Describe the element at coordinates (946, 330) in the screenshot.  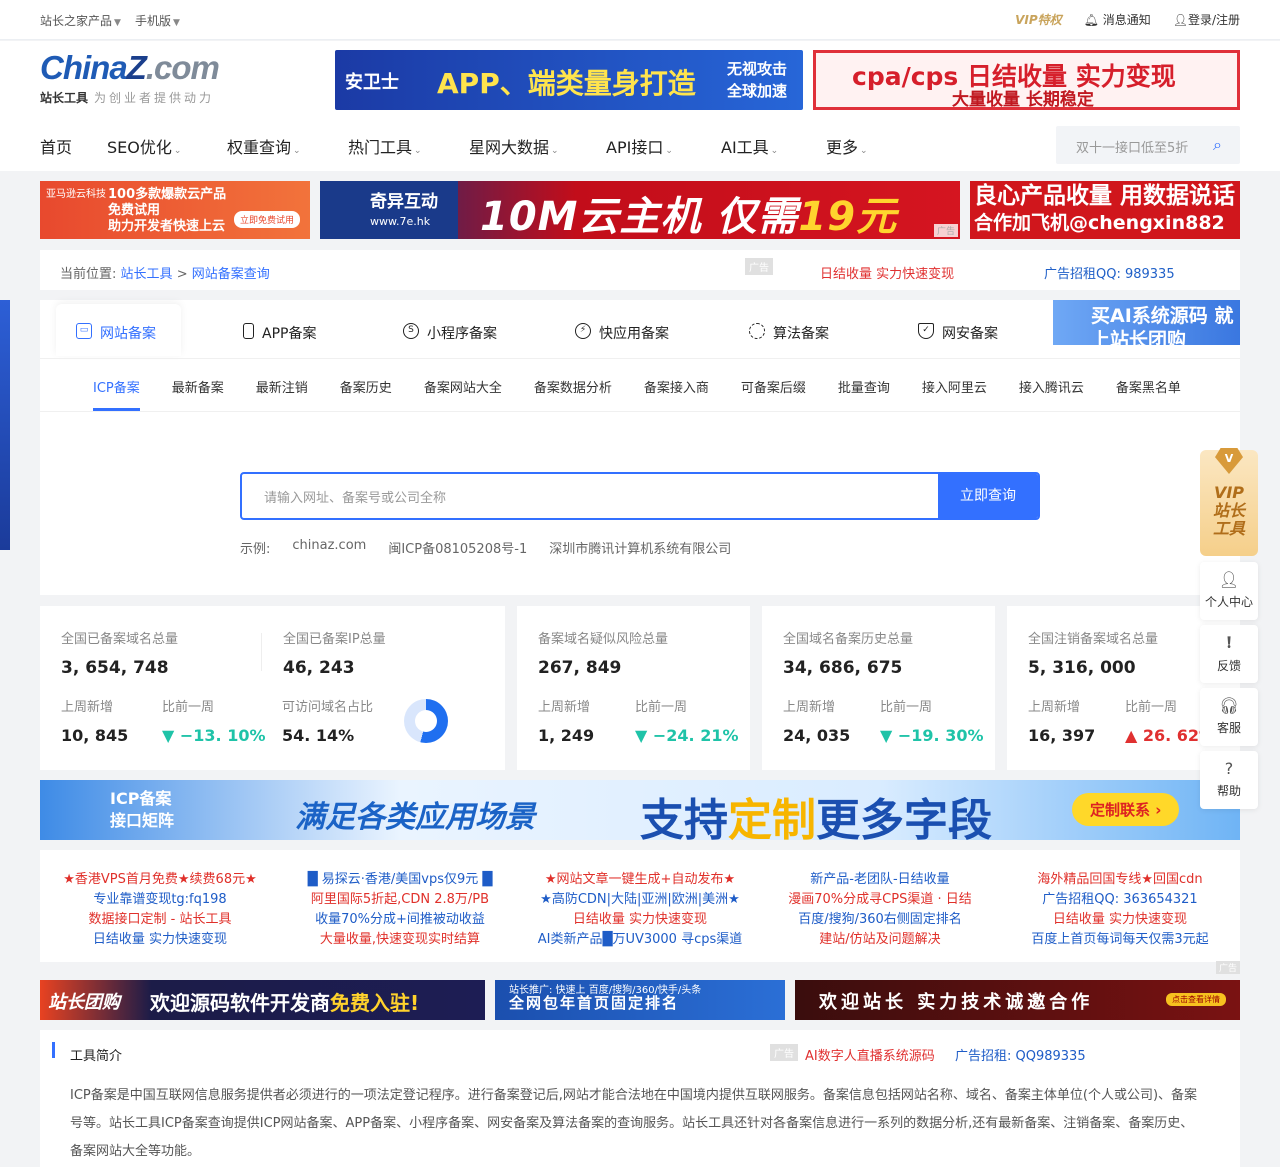
I see `tab-security-icp: ✓ 网安备案` at that location.